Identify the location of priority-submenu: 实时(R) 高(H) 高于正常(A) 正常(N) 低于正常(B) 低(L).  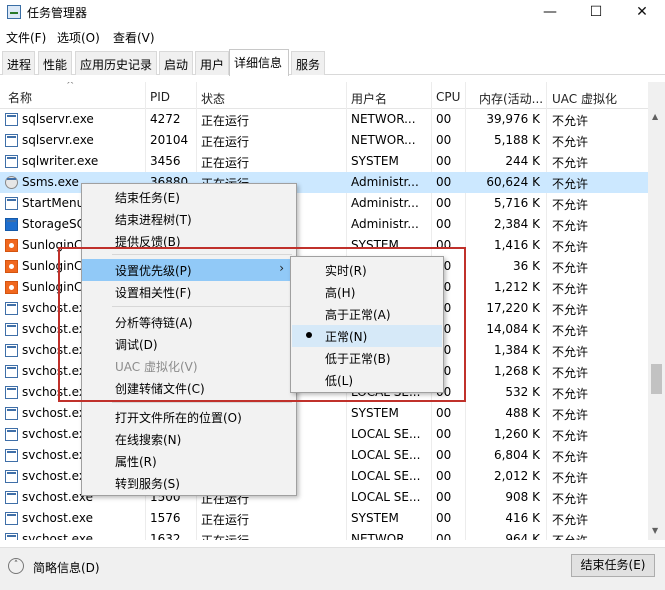
(367, 324).